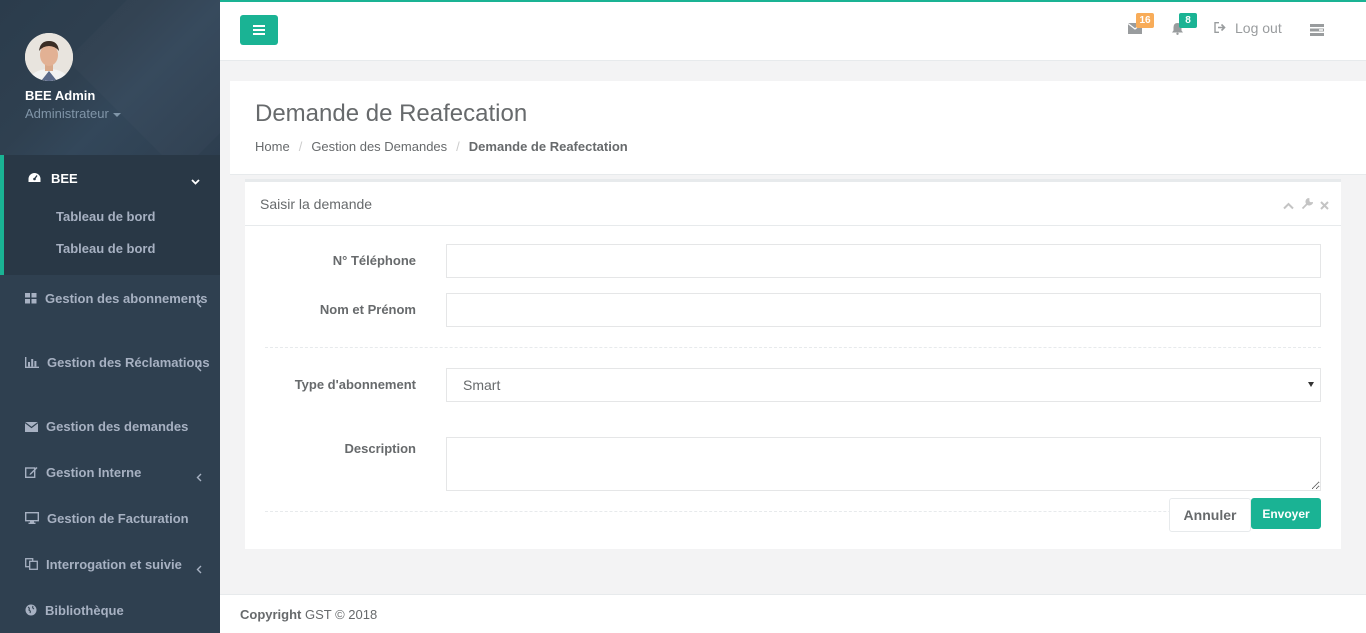 This screenshot has height=633, width=1366. I want to click on logout-label: Log out, so click(1258, 28).